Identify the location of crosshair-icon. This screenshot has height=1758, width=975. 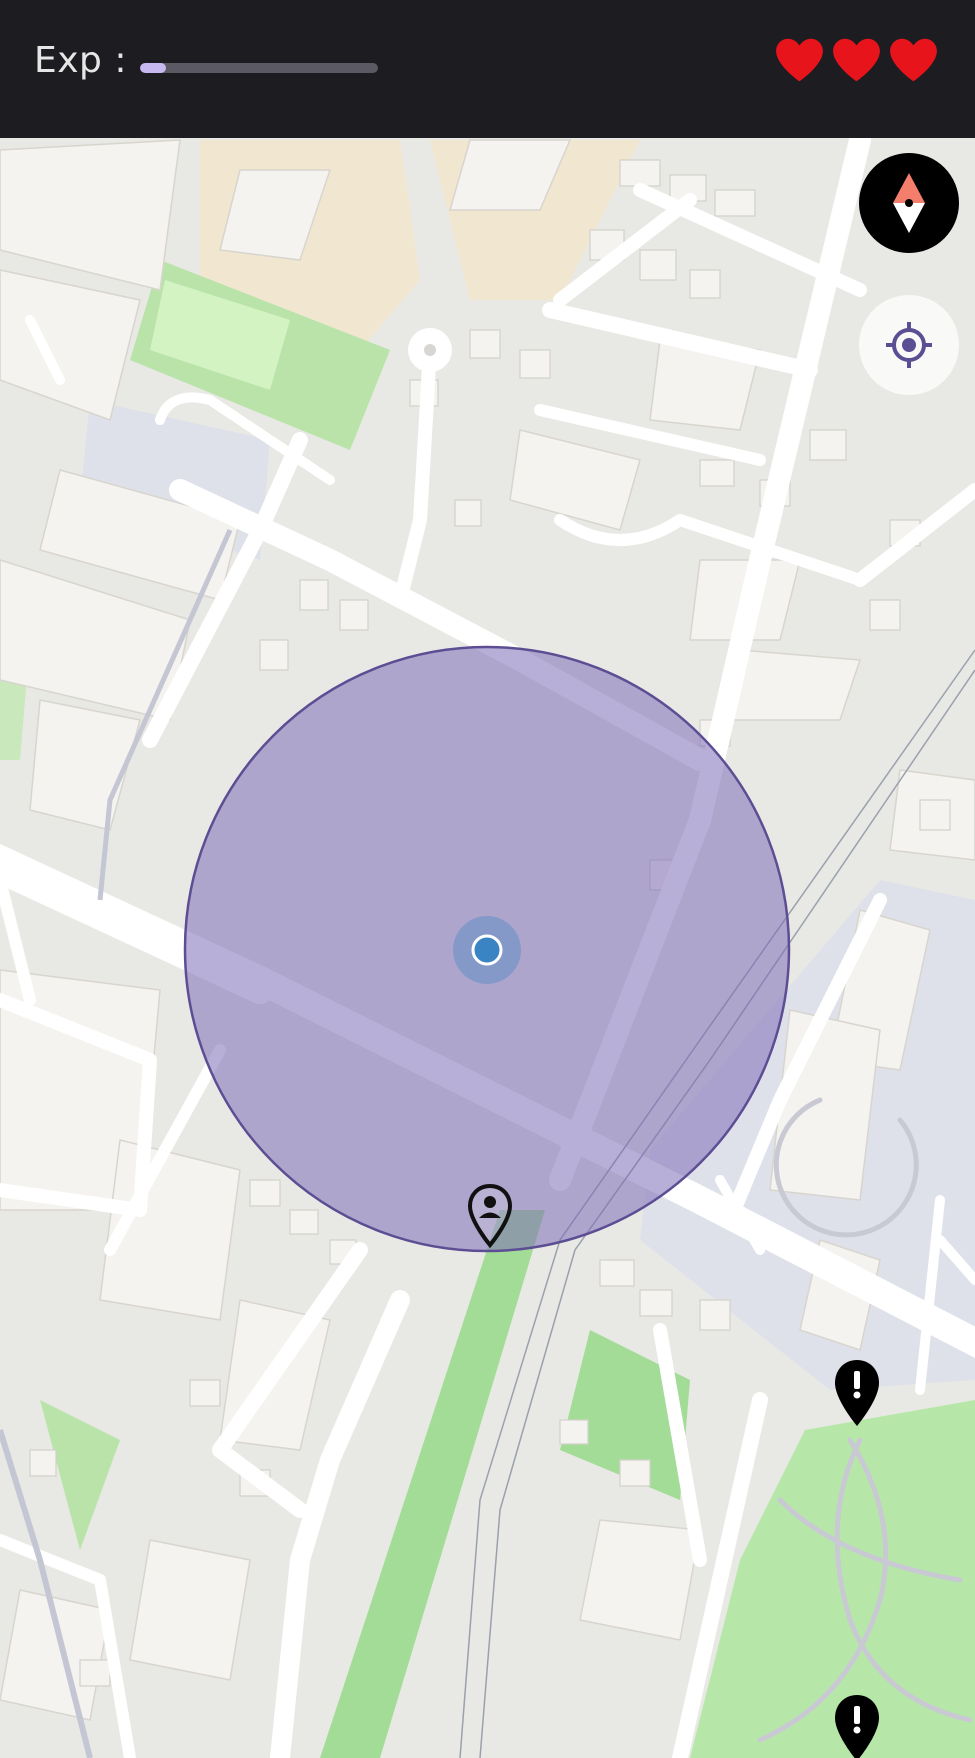
(909, 345).